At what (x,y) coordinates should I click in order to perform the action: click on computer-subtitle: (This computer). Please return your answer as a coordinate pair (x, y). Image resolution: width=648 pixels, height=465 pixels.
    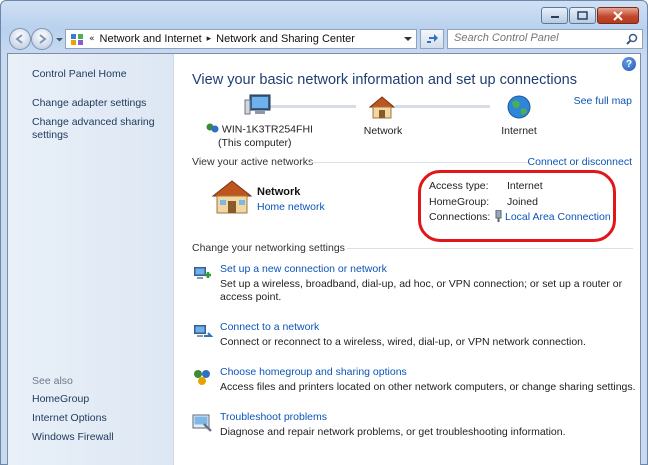
    Looking at the image, I should click on (255, 143).